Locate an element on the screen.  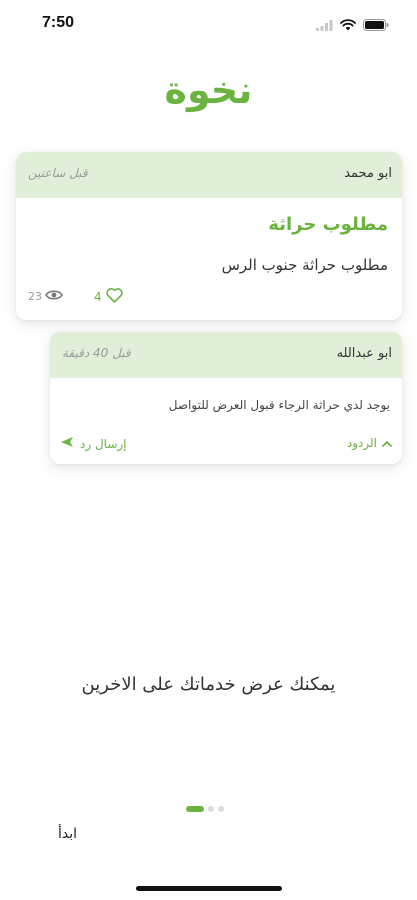
signal-icon is located at coordinates (324, 25).